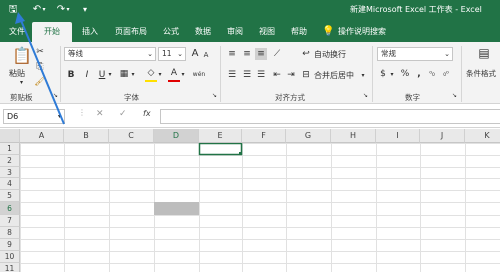  What do you see at coordinates (291, 75) in the screenshot?
I see `indent-increase-icon: ⇥` at bounding box center [291, 75].